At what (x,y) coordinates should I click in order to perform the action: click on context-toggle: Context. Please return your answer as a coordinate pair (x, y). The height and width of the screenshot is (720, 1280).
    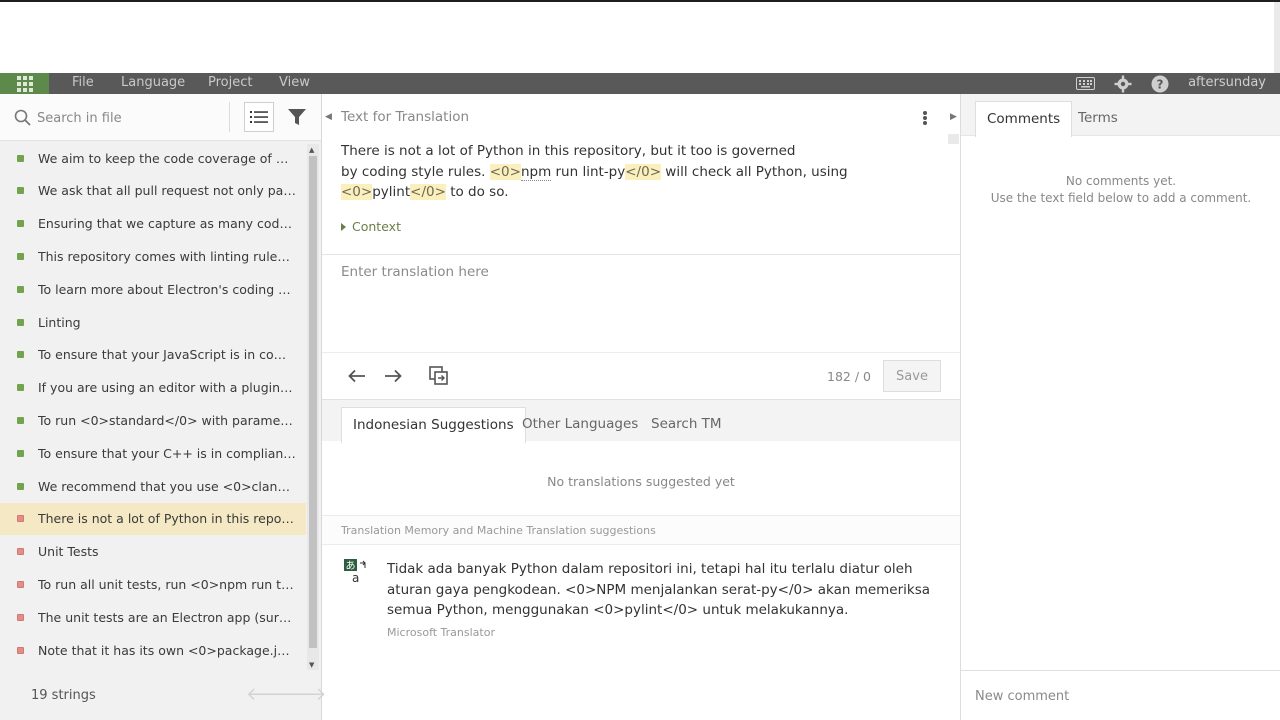
    Looking at the image, I should click on (371, 226).